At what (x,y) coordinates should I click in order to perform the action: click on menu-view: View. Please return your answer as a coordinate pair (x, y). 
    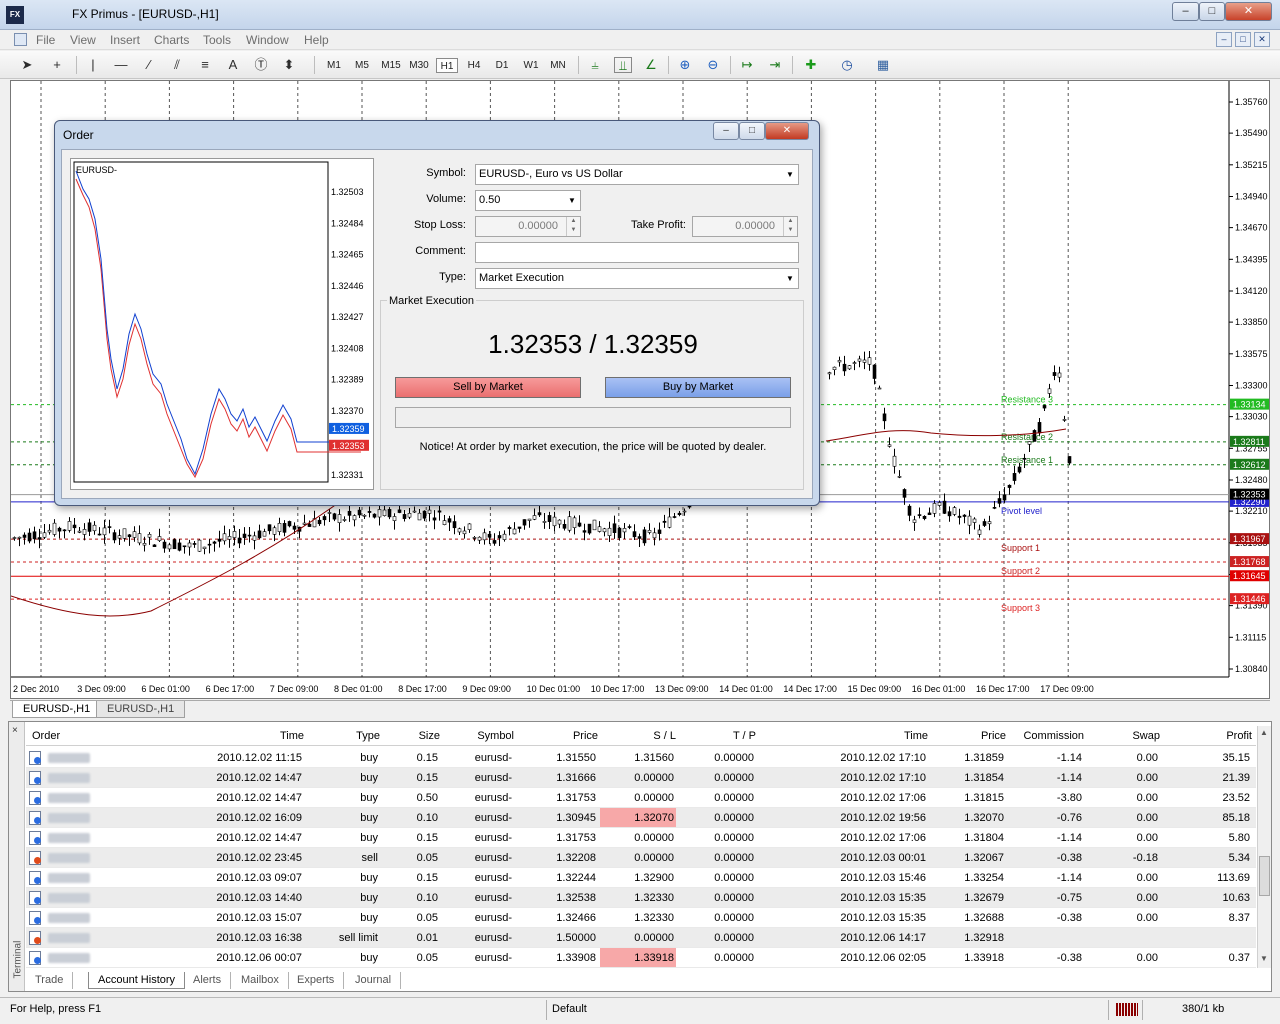
    Looking at the image, I should click on (83, 40).